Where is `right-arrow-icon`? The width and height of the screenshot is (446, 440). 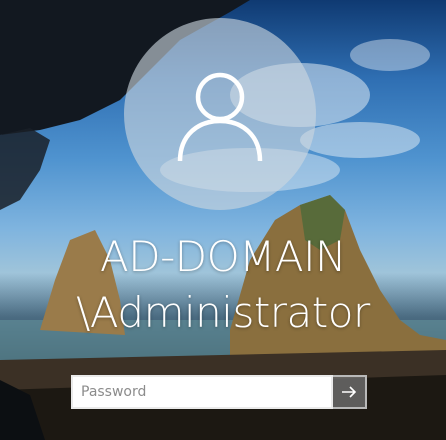
right-arrow-icon is located at coordinates (349, 392).